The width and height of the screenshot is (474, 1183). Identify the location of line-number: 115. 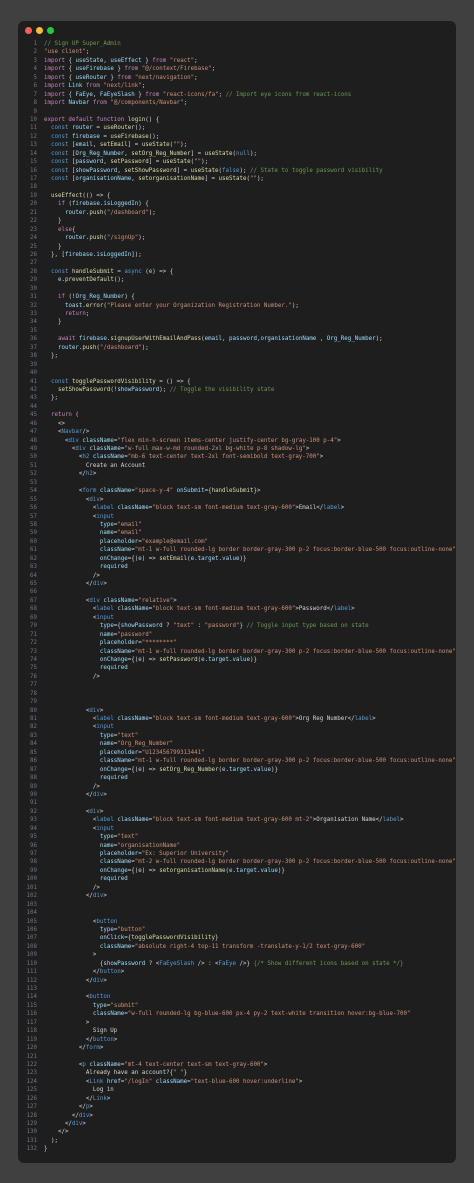
(31, 1005).